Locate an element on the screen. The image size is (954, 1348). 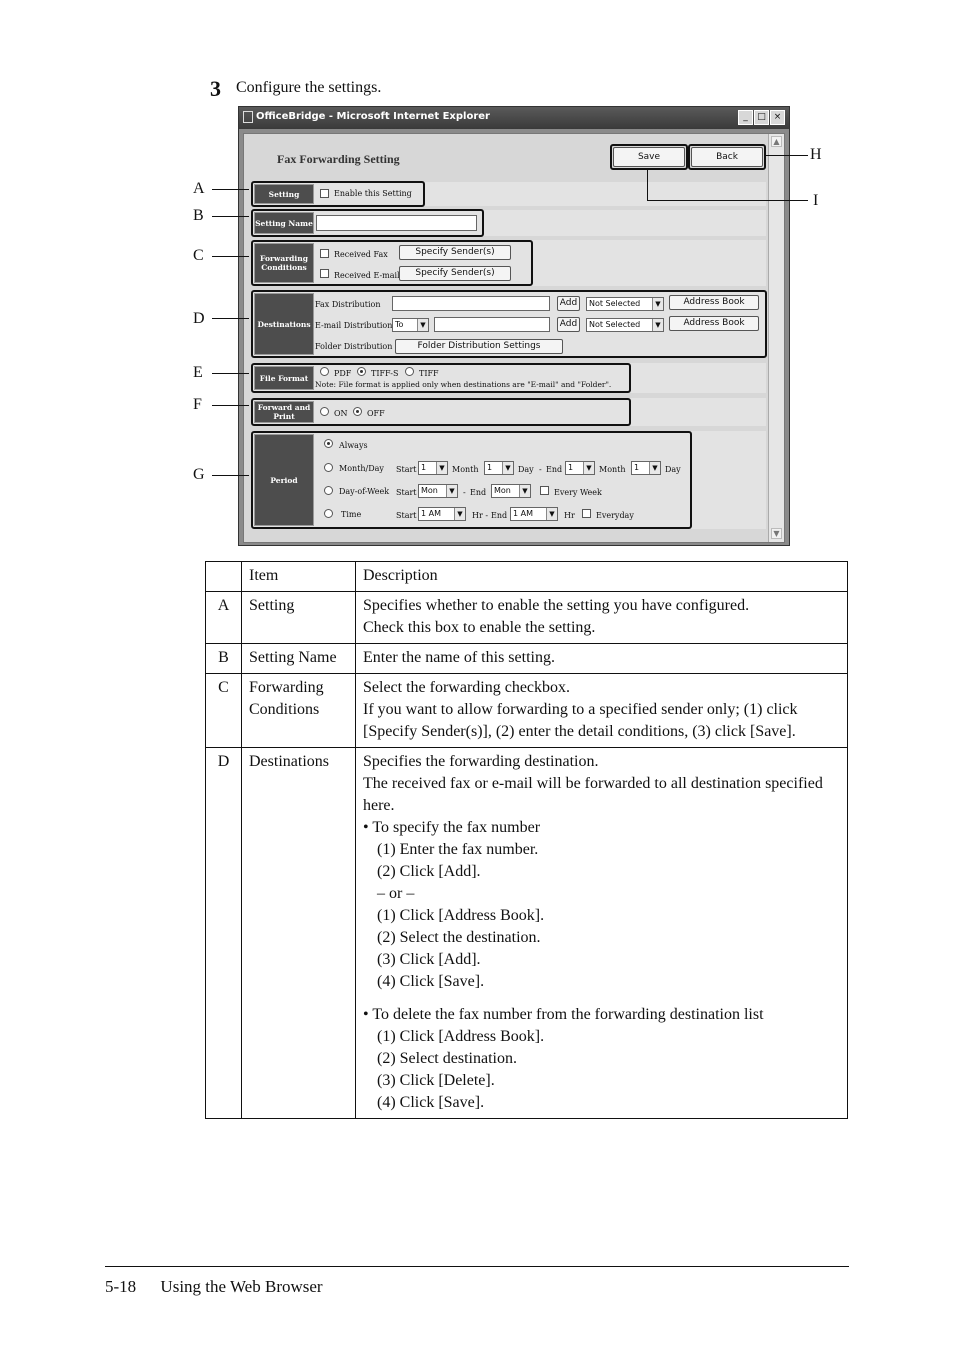
always-radio is located at coordinates (328, 443).